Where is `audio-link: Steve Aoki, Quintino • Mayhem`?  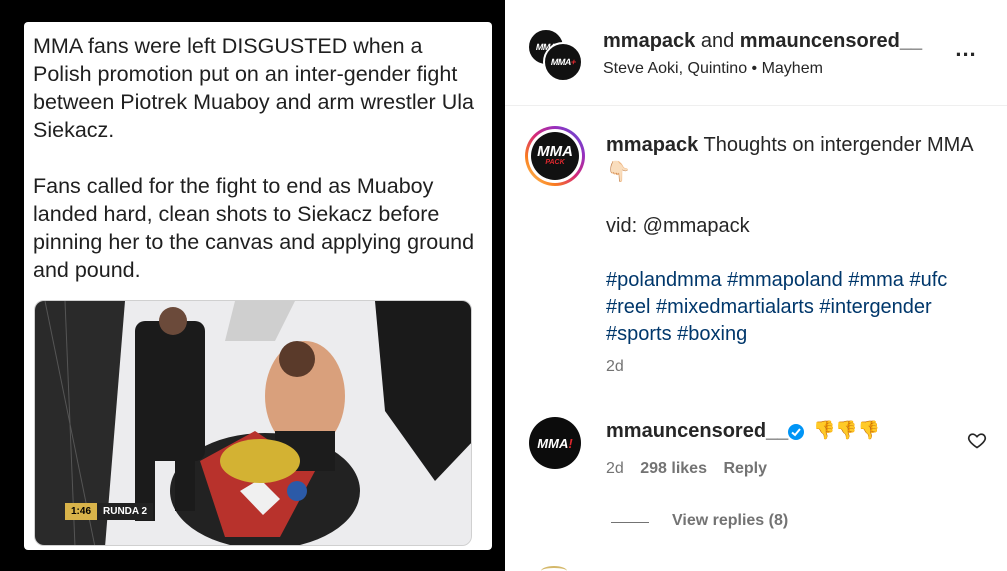
audio-link: Steve Aoki, Quintino • Mayhem is located at coordinates (713, 69).